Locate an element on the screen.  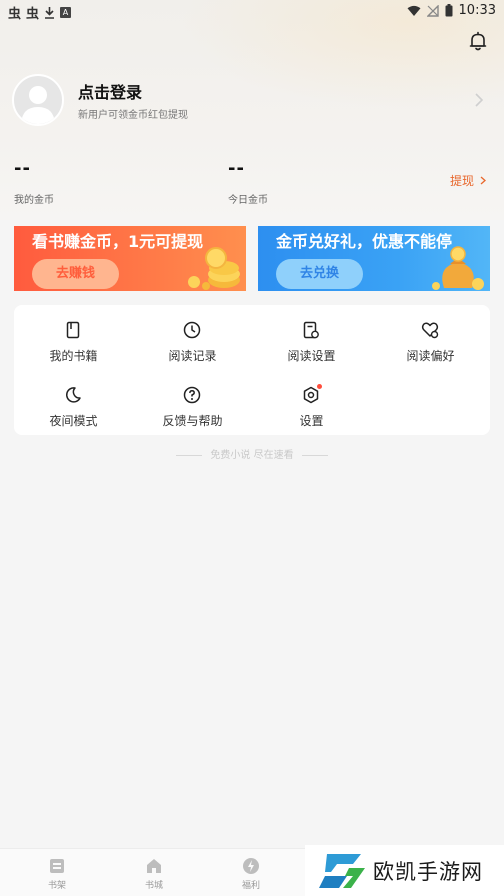
wifi-icon is located at coordinates (414, 10).